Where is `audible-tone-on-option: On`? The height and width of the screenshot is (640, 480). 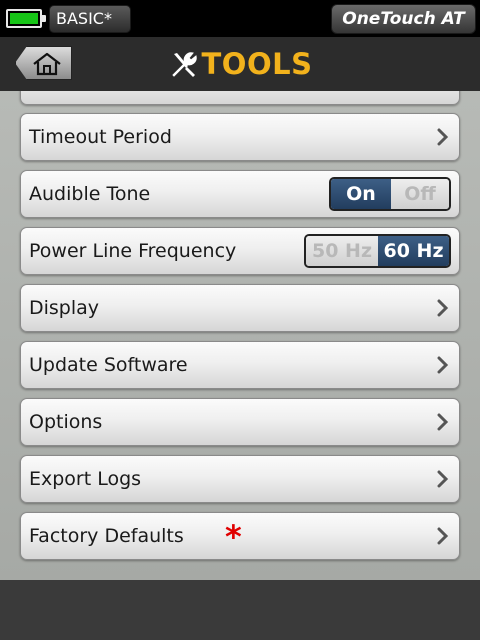 audible-tone-on-option: On is located at coordinates (361, 194).